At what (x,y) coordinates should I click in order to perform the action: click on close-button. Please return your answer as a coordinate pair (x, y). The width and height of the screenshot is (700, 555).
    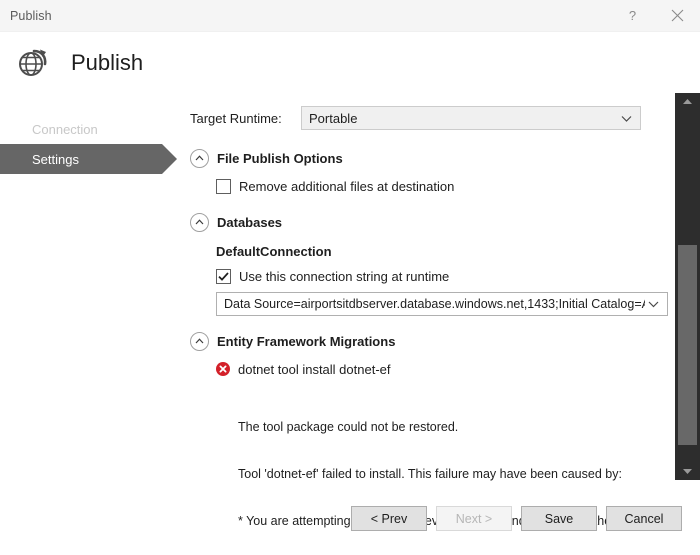
    Looking at the image, I should click on (677, 15).